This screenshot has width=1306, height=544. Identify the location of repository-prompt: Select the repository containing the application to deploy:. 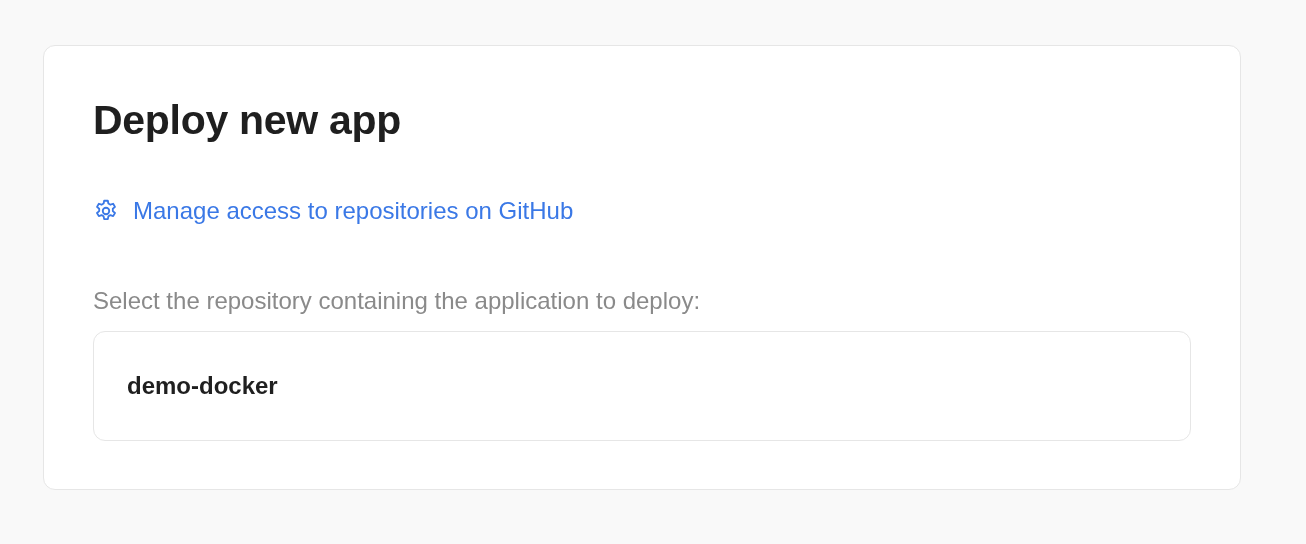
(397, 301).